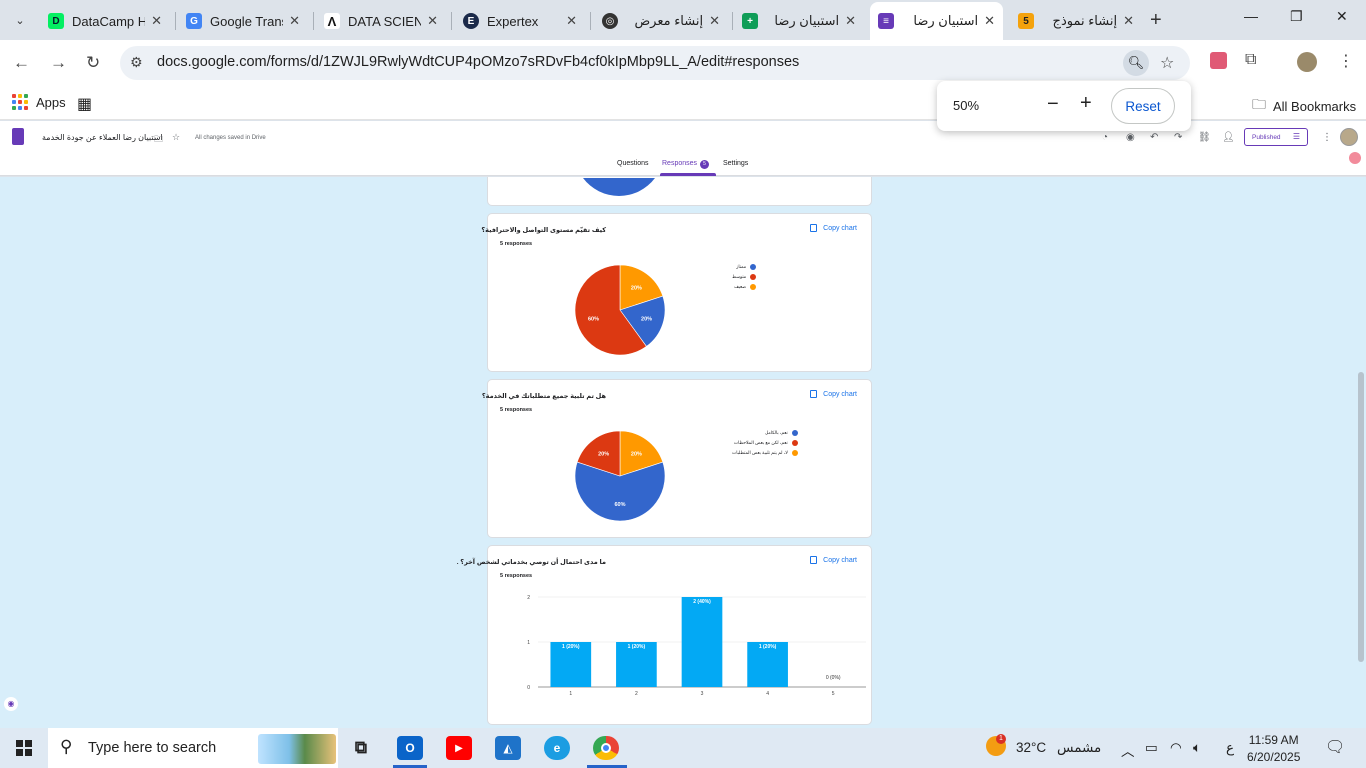 The height and width of the screenshot is (768, 1366). What do you see at coordinates (508, 748) in the screenshot?
I see `photos-icon: ◭` at bounding box center [508, 748].